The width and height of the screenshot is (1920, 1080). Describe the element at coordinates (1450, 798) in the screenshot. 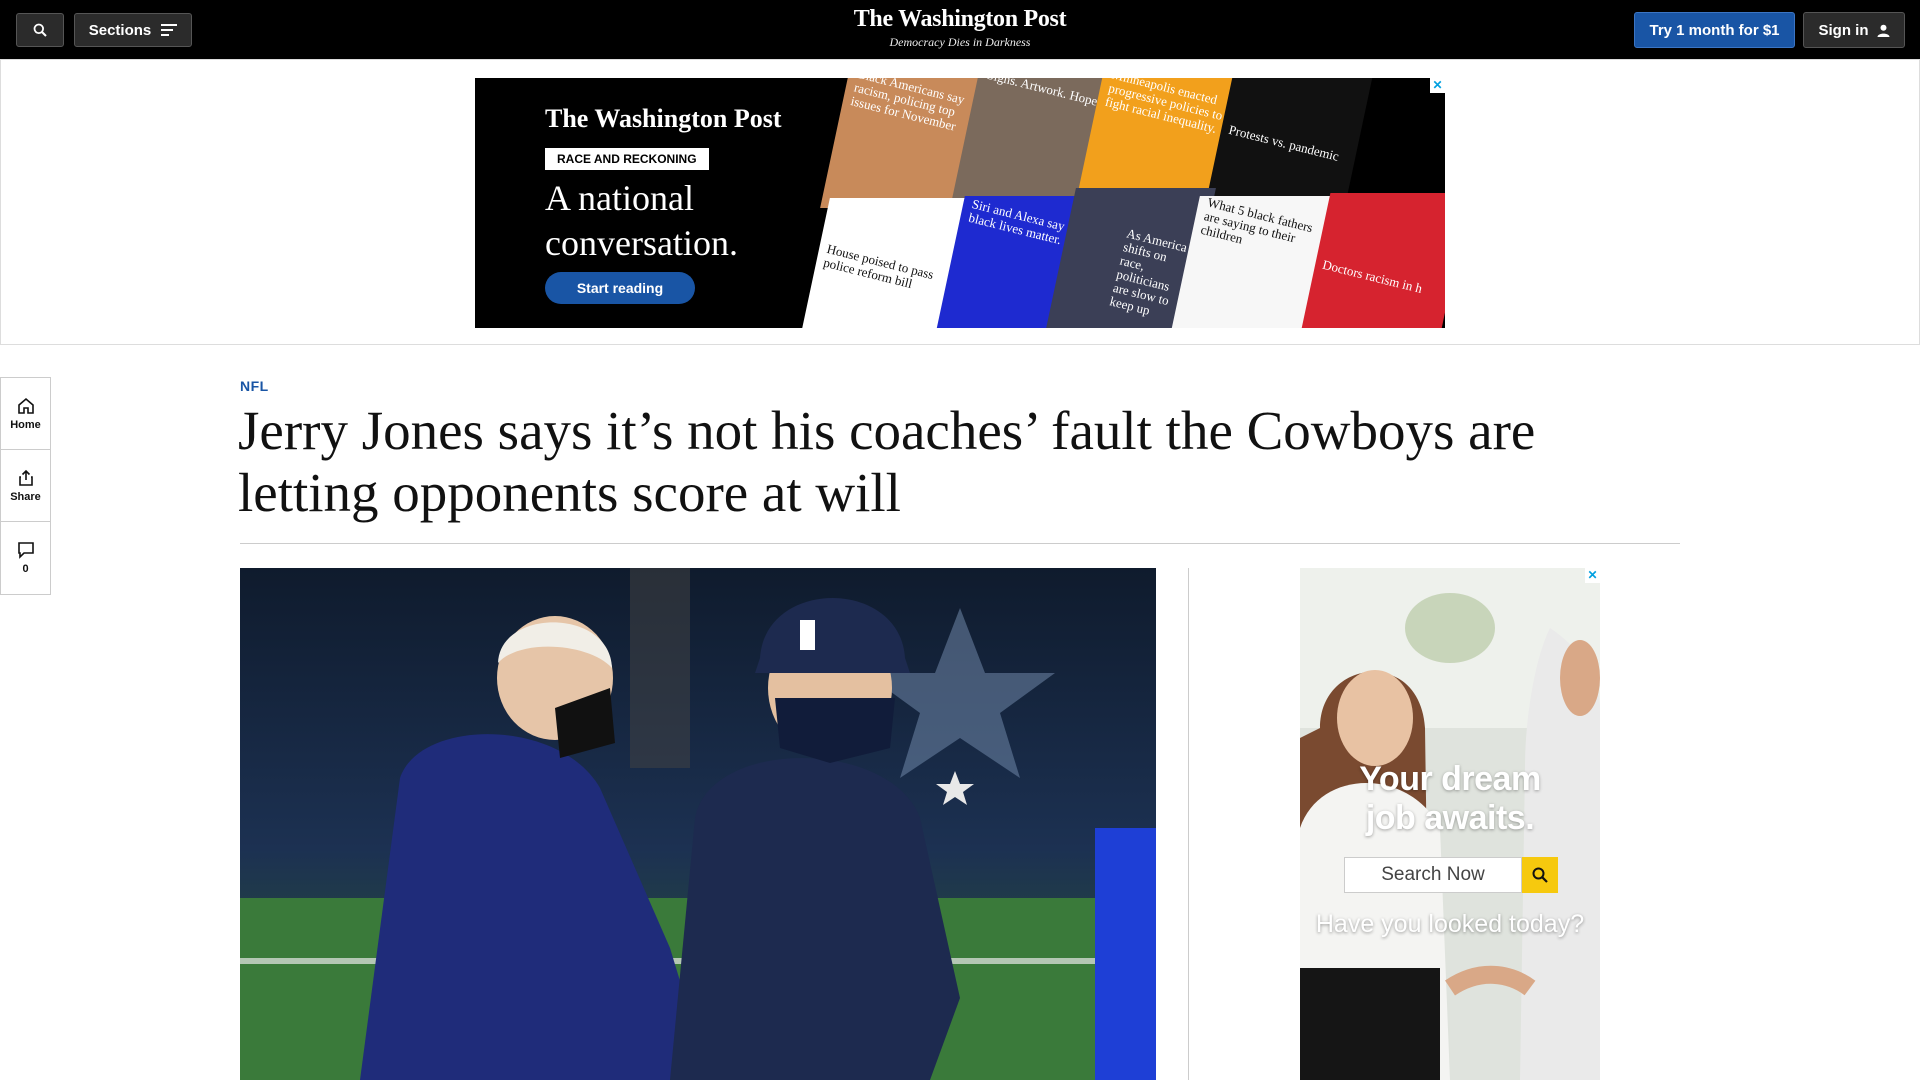

I see `job-ad-headline: Your dream job awaits.` at that location.